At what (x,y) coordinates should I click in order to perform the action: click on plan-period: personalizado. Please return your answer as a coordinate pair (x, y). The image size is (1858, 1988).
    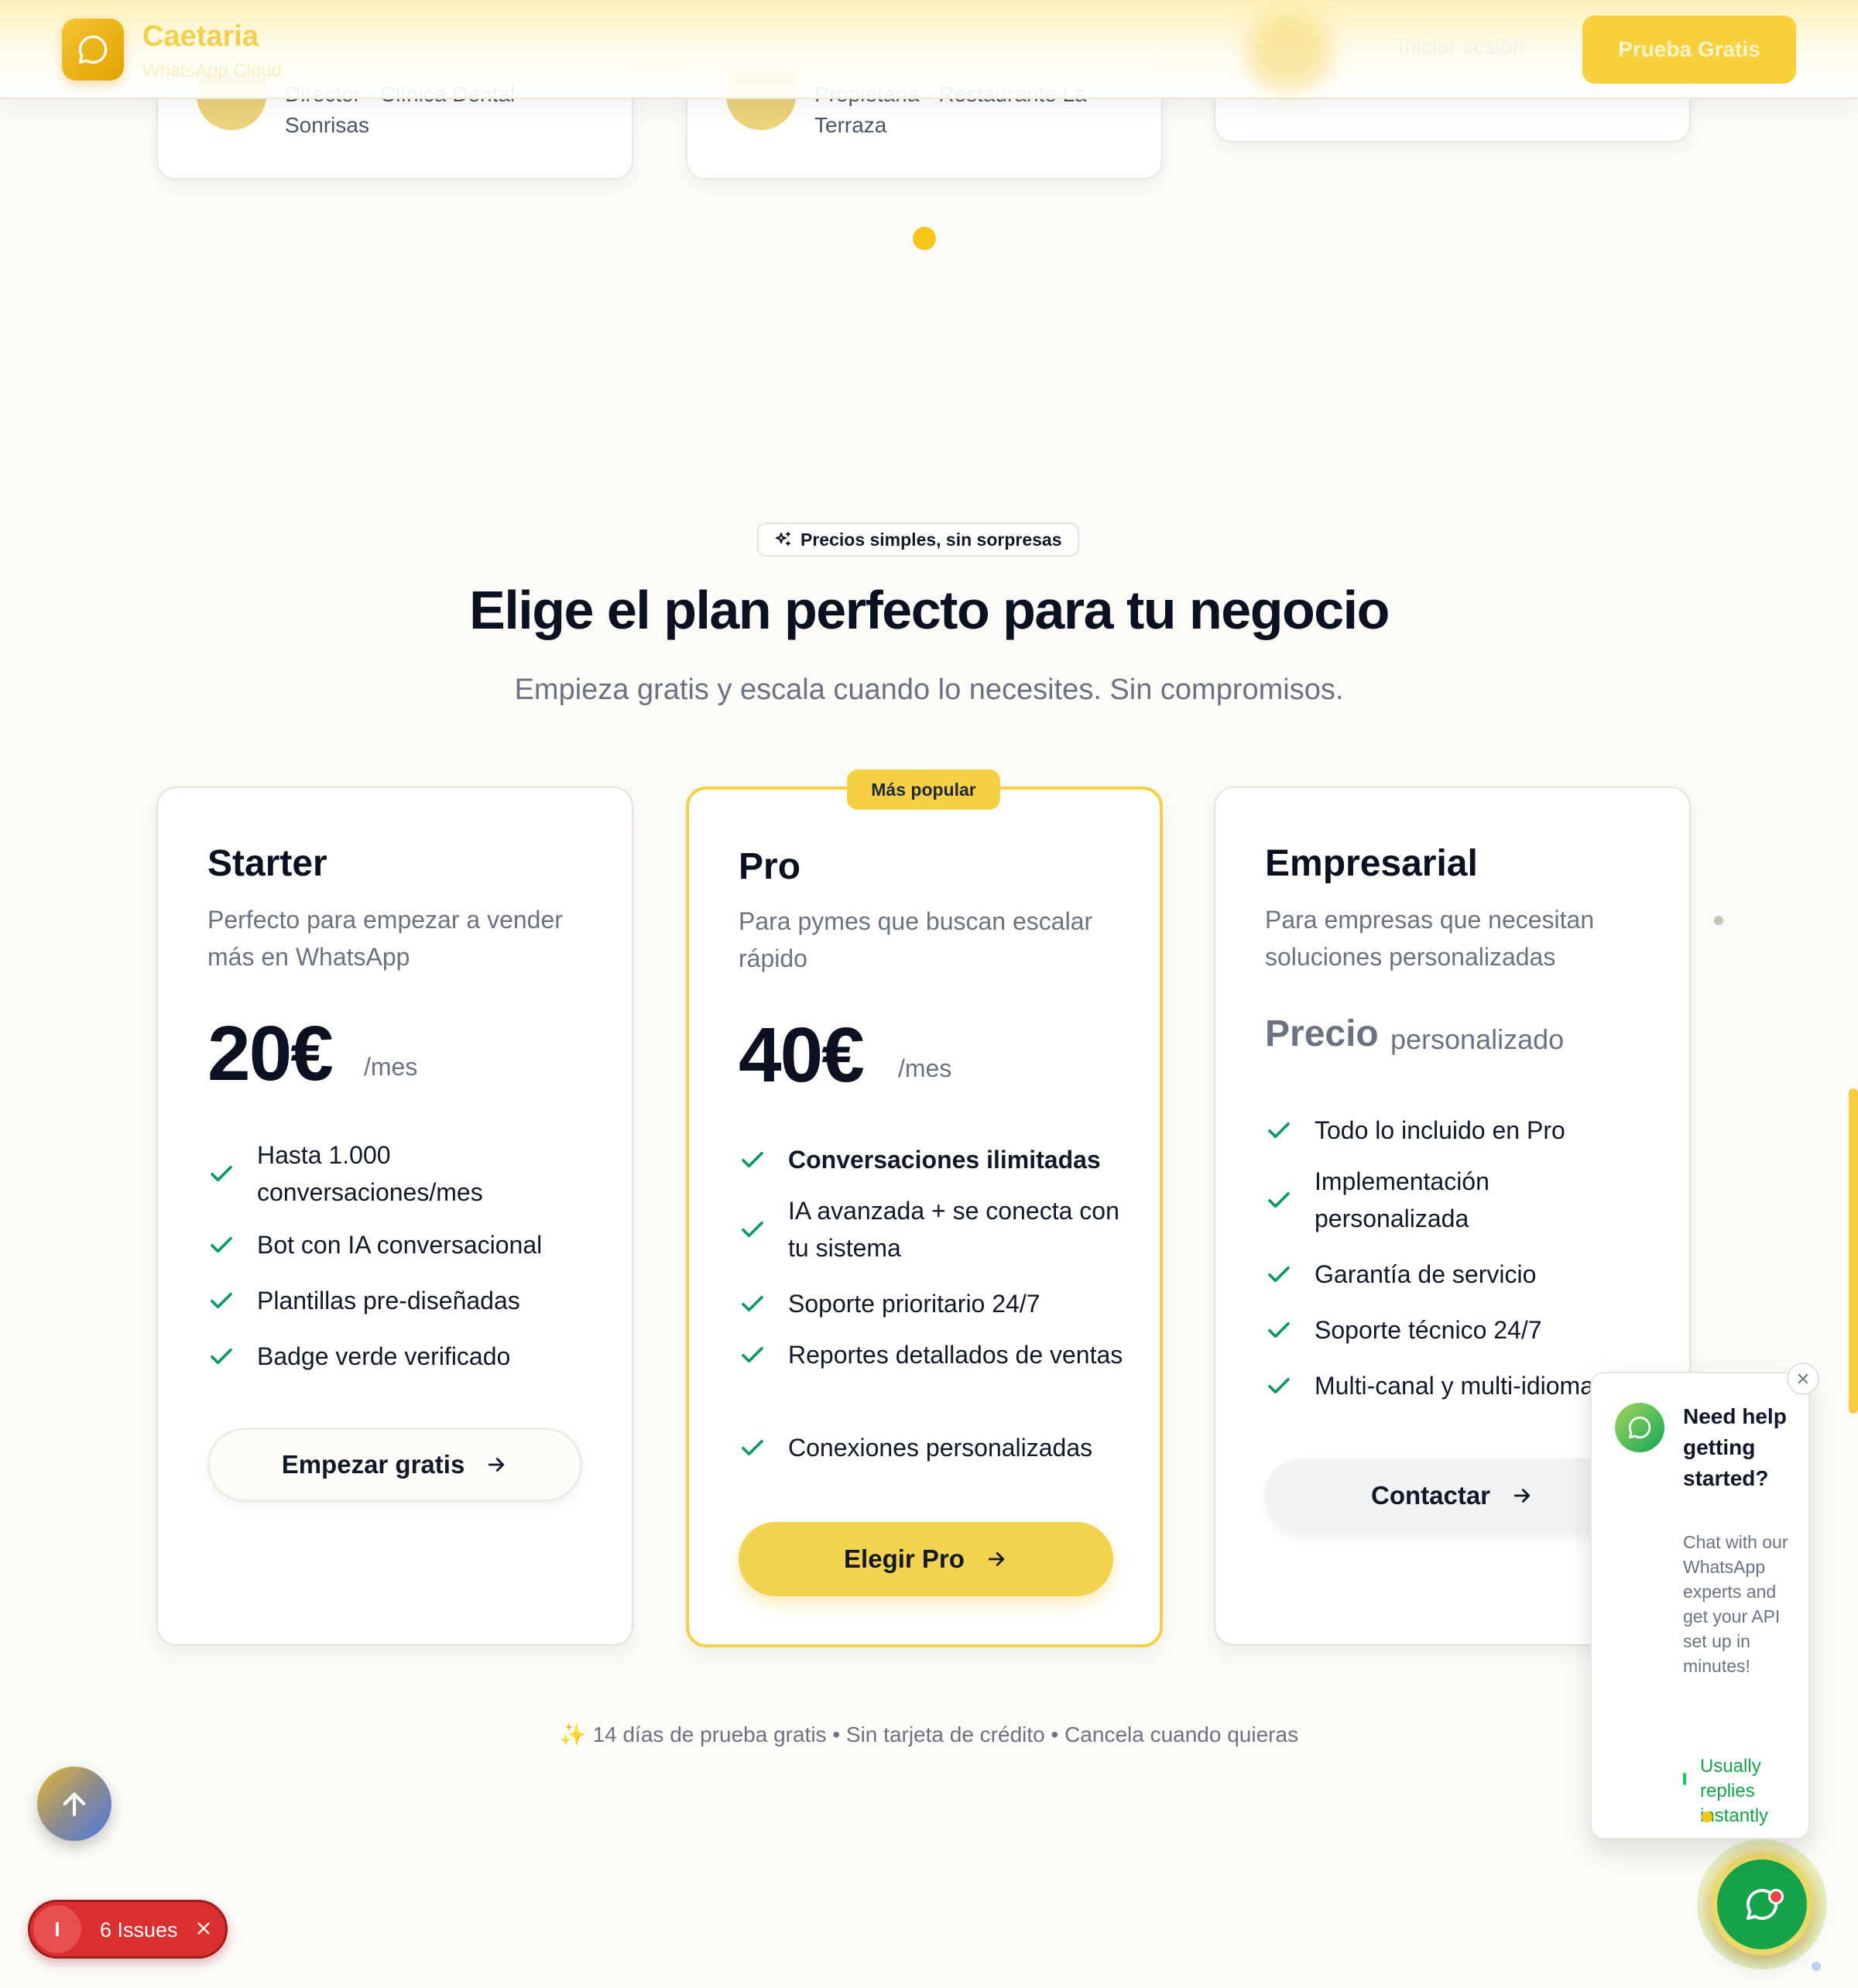
    Looking at the image, I should click on (1478, 1039).